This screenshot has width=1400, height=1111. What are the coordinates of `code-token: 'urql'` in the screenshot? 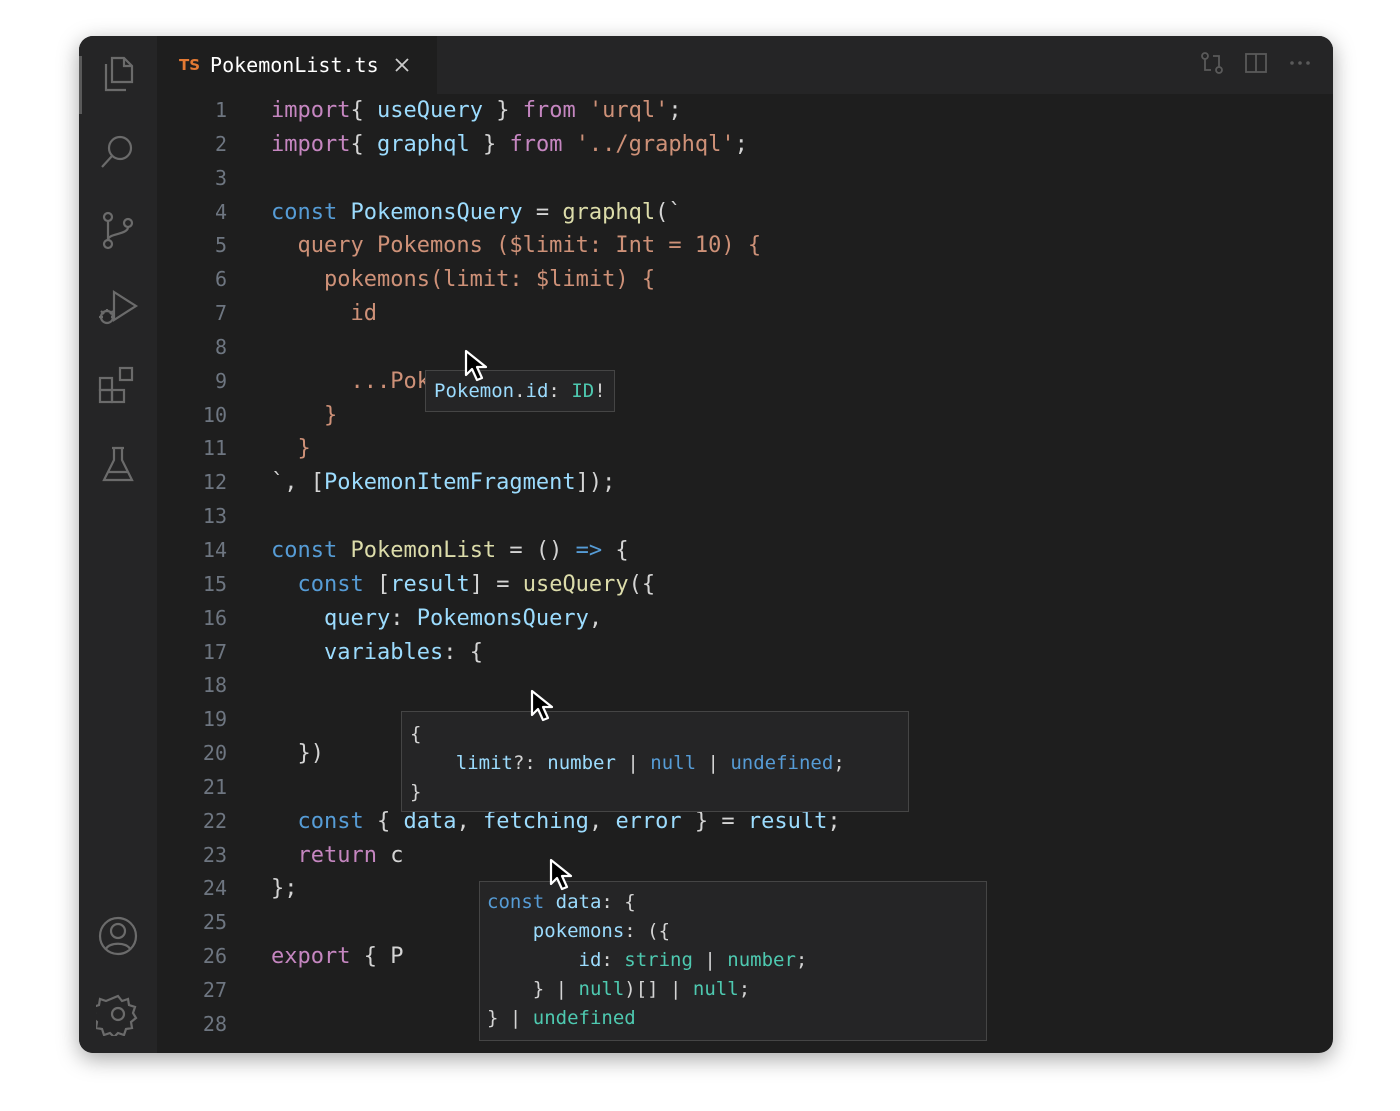 It's located at (628, 110).